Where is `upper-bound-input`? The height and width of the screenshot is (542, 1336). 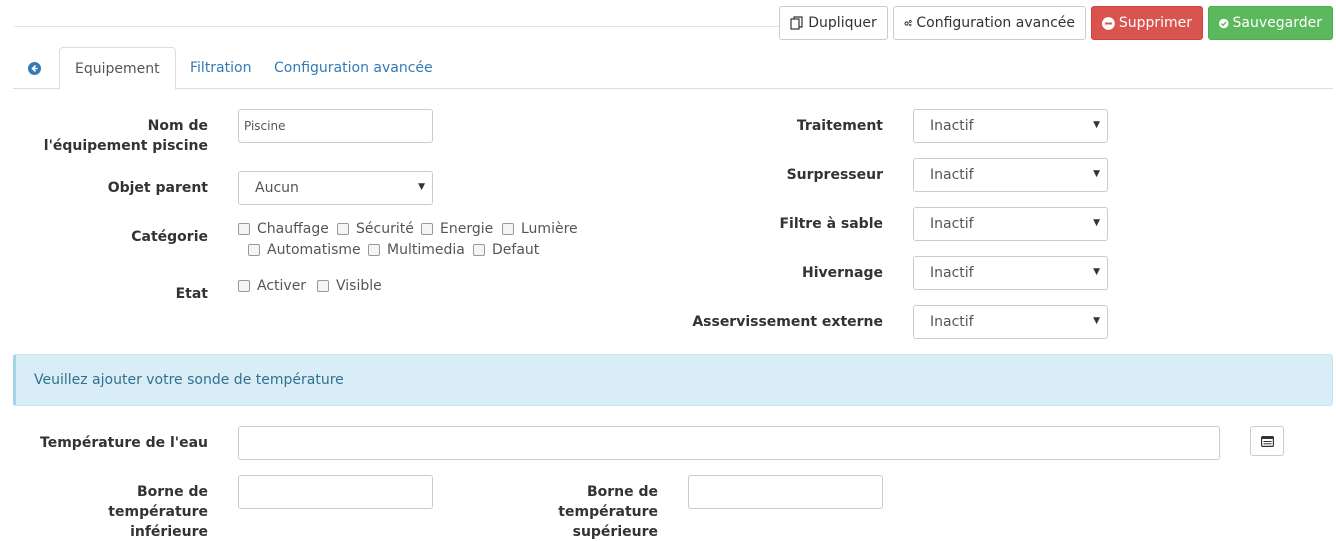 upper-bound-input is located at coordinates (785, 492).